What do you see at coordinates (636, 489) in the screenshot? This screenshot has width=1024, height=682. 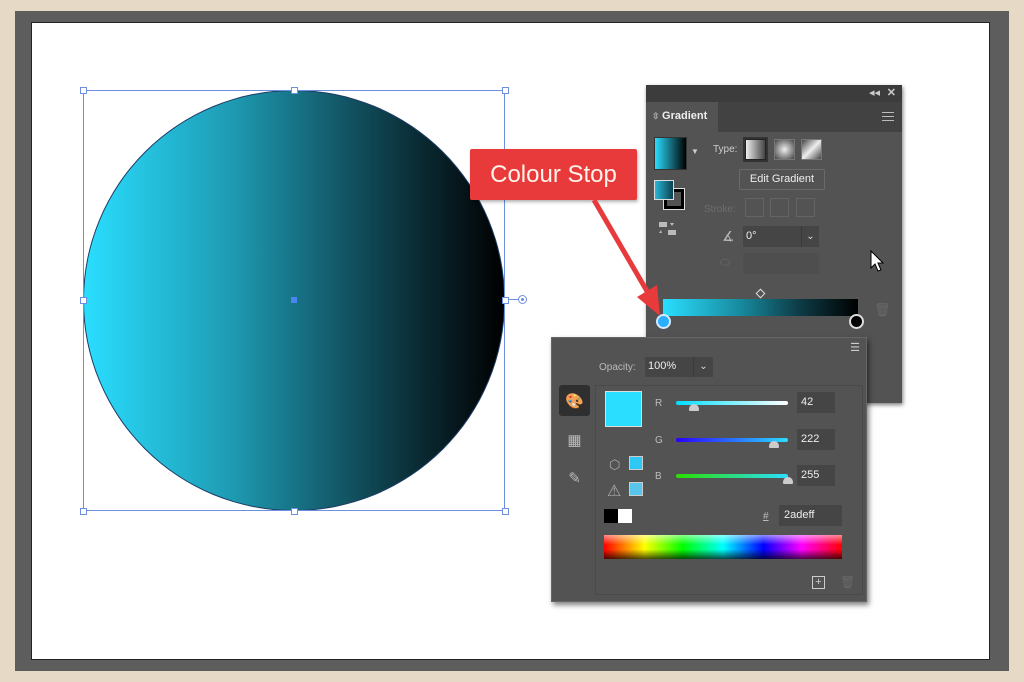 I see `out-of-gamut-swatch` at bounding box center [636, 489].